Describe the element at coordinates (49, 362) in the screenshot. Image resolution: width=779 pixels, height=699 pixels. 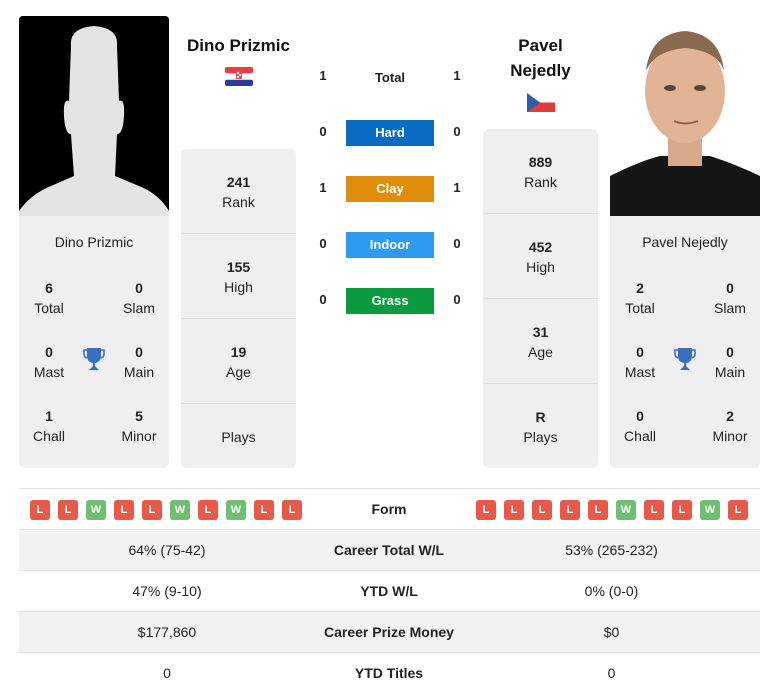
I see `player1-titles-mast: 0 Mast` at that location.